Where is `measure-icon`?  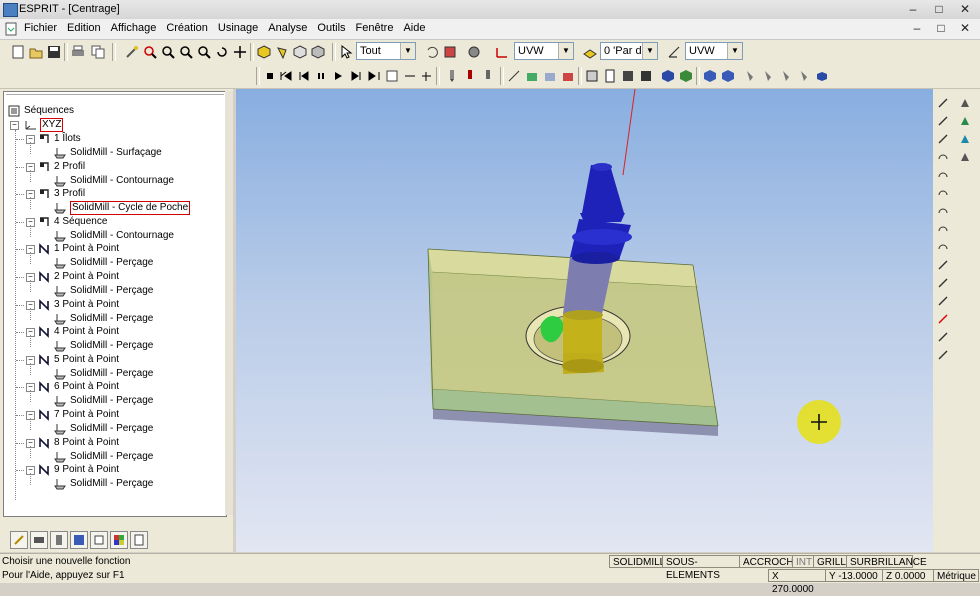
measure-icon is located at coordinates (514, 76).